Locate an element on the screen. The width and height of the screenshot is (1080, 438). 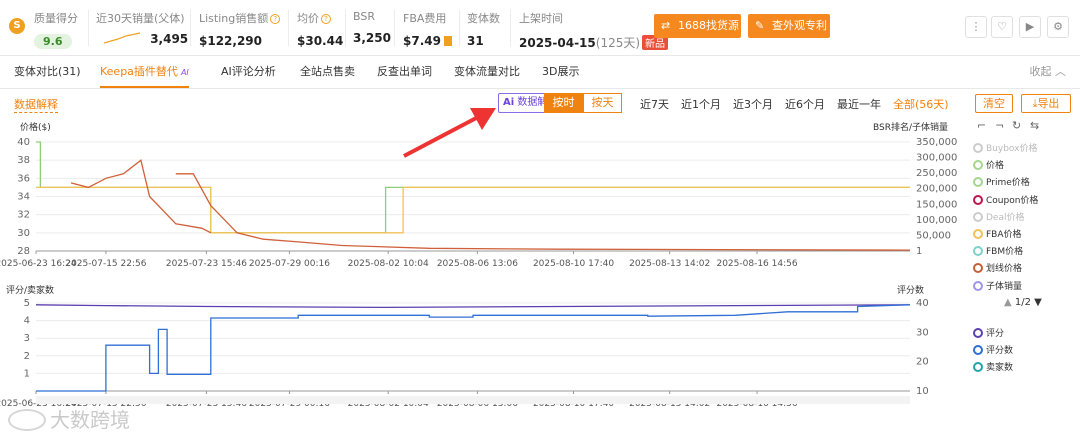
swap-icon: ⇆ is located at coordinates (1034, 125).